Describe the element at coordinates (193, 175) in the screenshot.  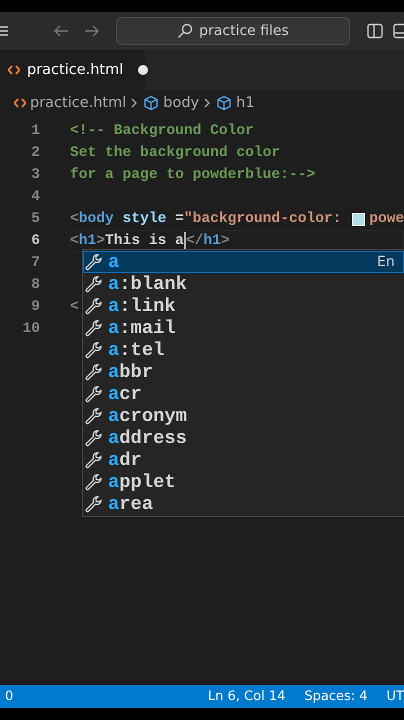
I see `code-token: for a page to powderblue:-->` at that location.